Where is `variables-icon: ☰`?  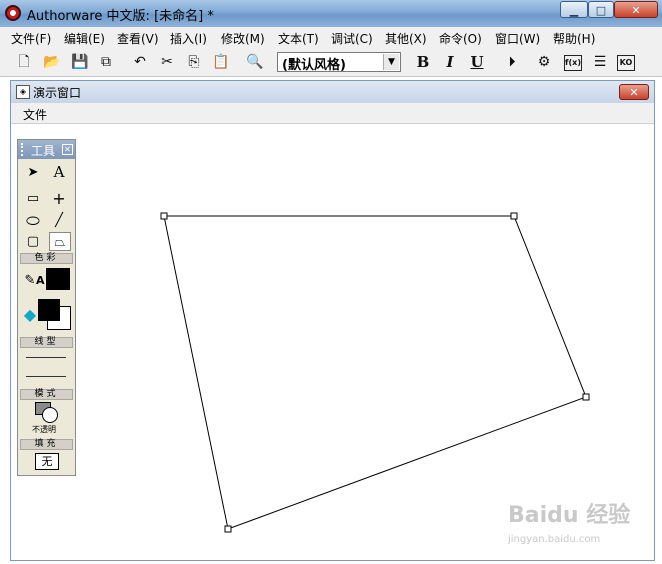
variables-icon: ☰ is located at coordinates (600, 62).